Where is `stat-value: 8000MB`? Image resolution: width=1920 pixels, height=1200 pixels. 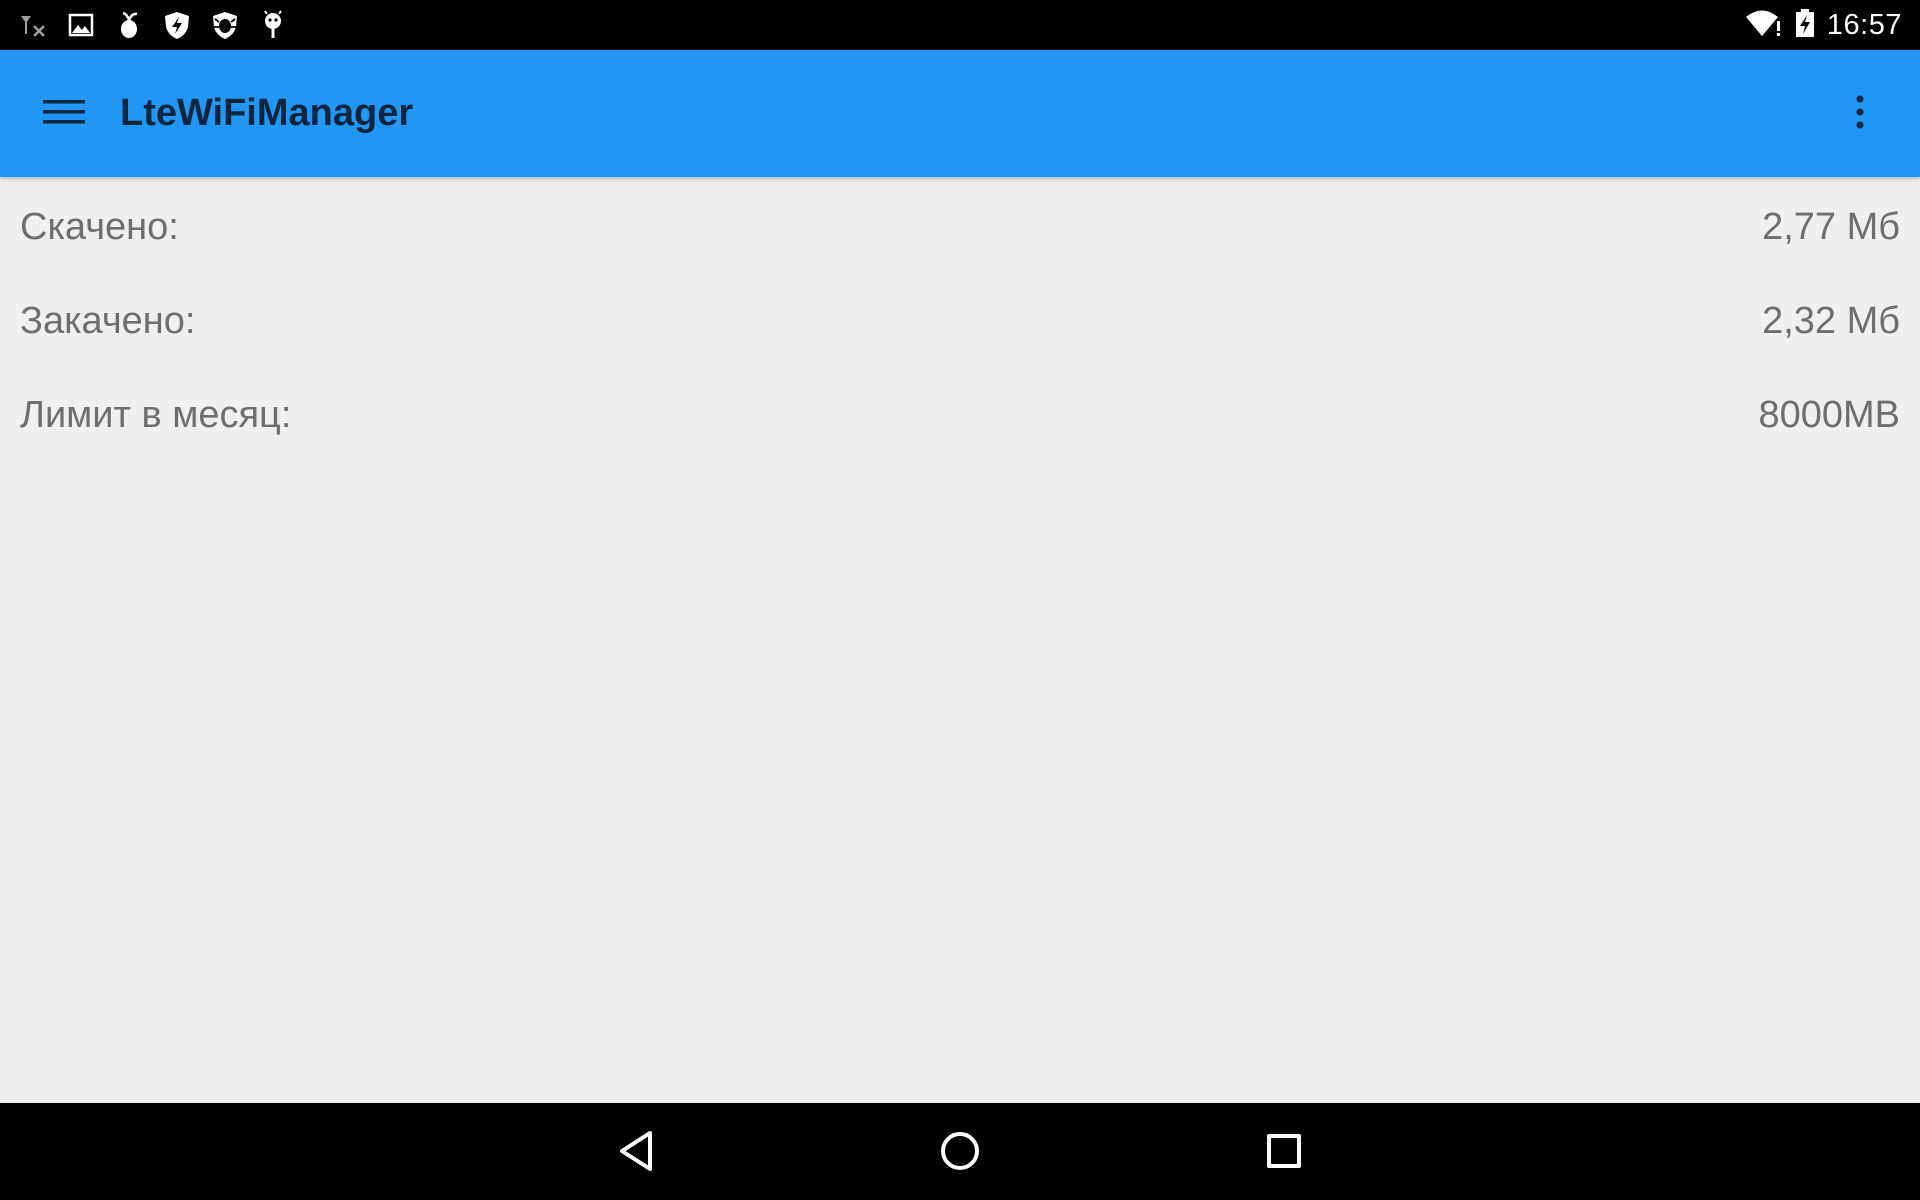
stat-value: 8000MB is located at coordinates (1829, 414).